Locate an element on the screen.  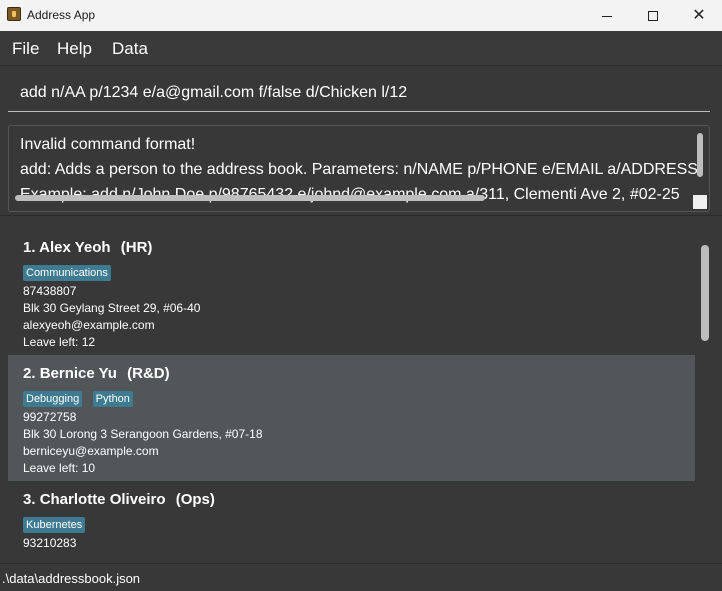
menu-help: Help is located at coordinates (74, 49).